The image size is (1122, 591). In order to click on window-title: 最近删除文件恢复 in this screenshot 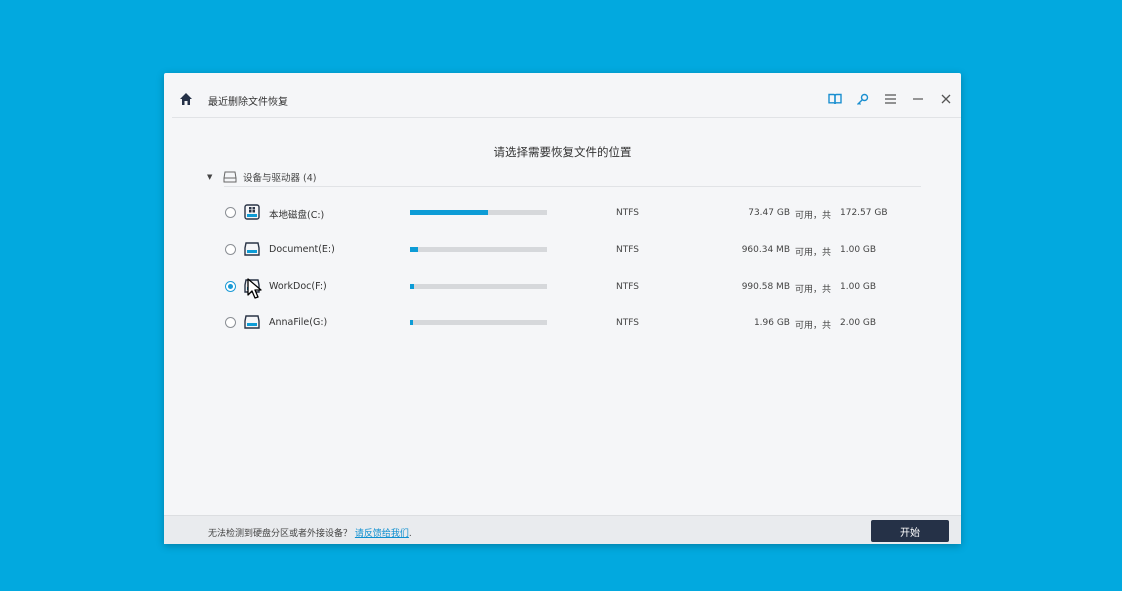, I will do `click(248, 102)`.